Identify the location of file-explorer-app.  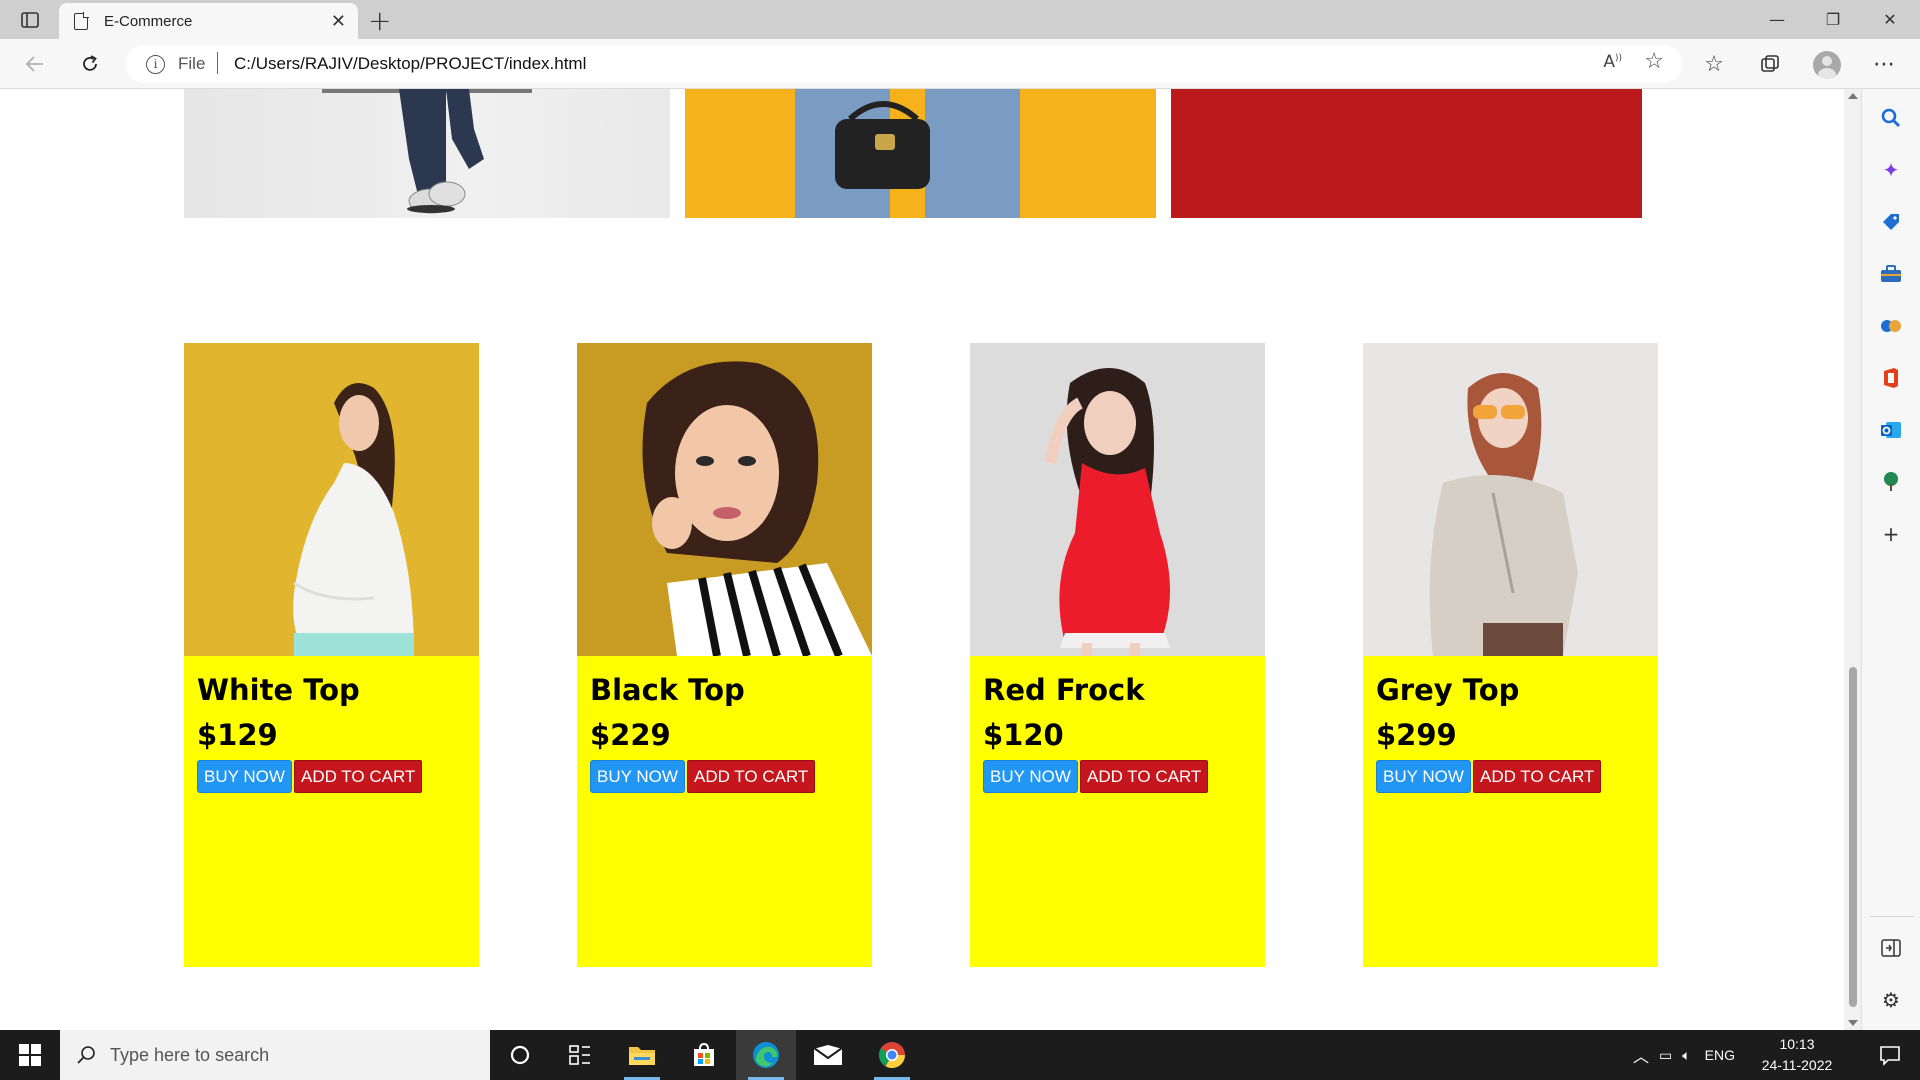
(642, 1055).